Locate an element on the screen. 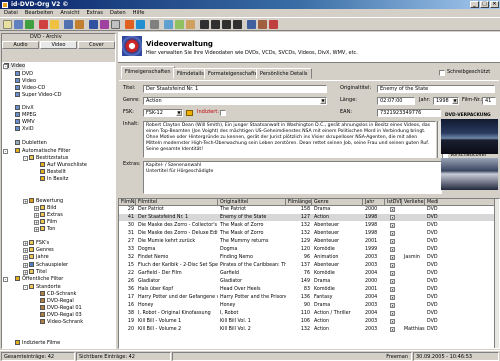  tree-item: Ton is located at coordinates (47, 229).